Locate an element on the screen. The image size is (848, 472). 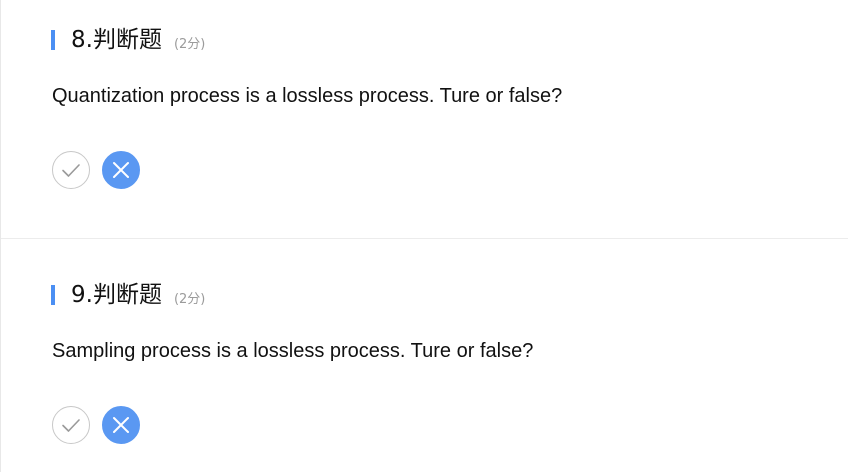
question-title: 9.判断题 is located at coordinates (116, 295).